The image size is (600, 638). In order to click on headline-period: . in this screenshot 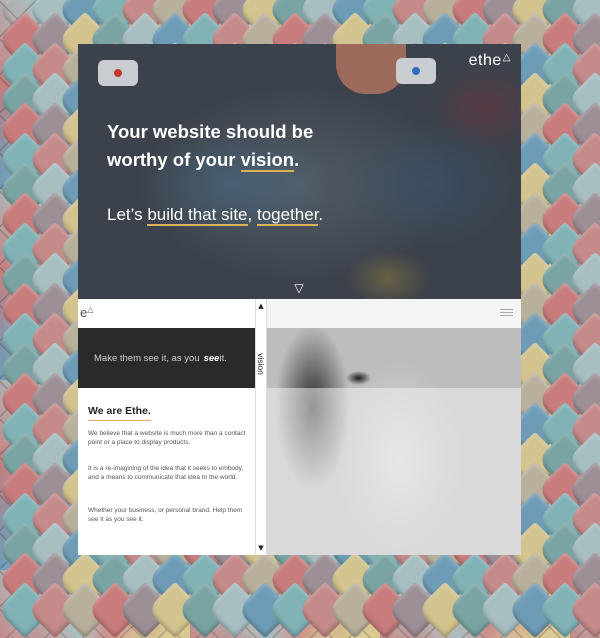, I will do `click(297, 159)`.